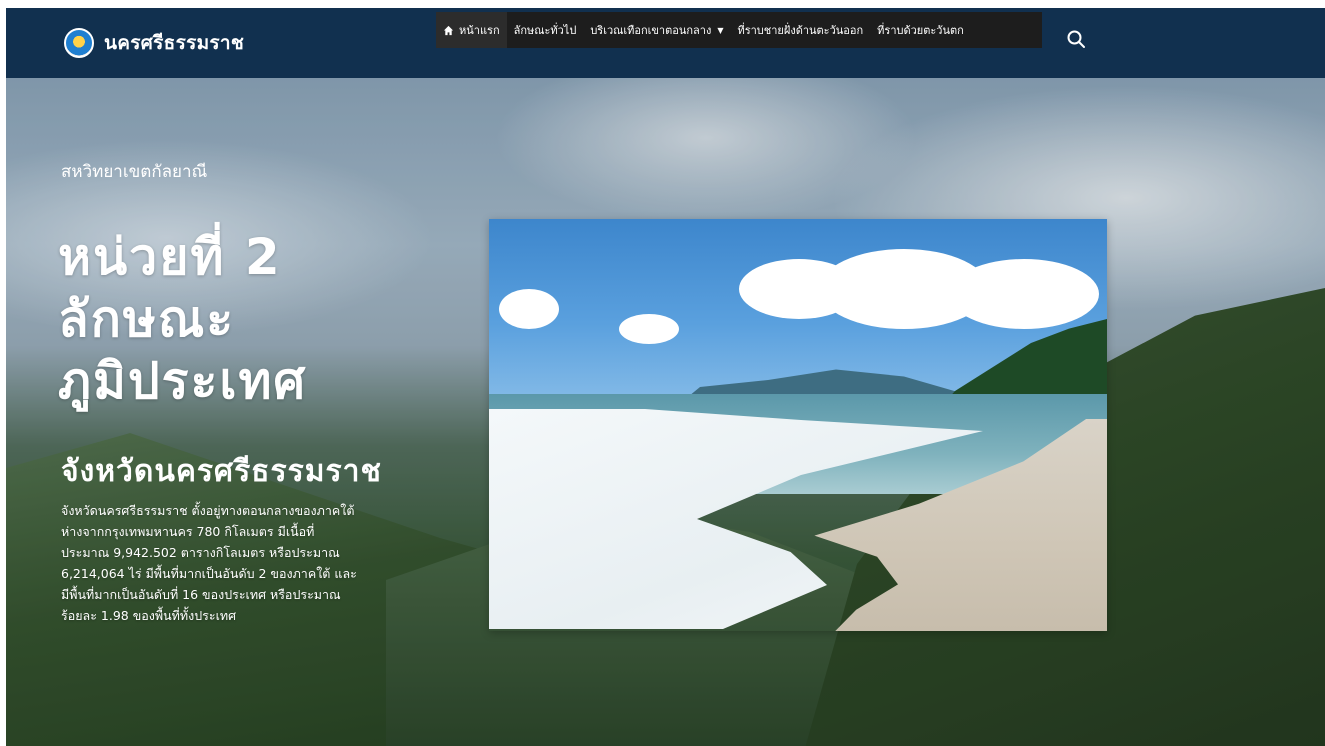 The image size is (1325, 746). Describe the element at coordinates (258, 319) in the screenshot. I see `hero-title: หน่วยที่ 2 ลักษณะ ภูมิประเทศ` at that location.